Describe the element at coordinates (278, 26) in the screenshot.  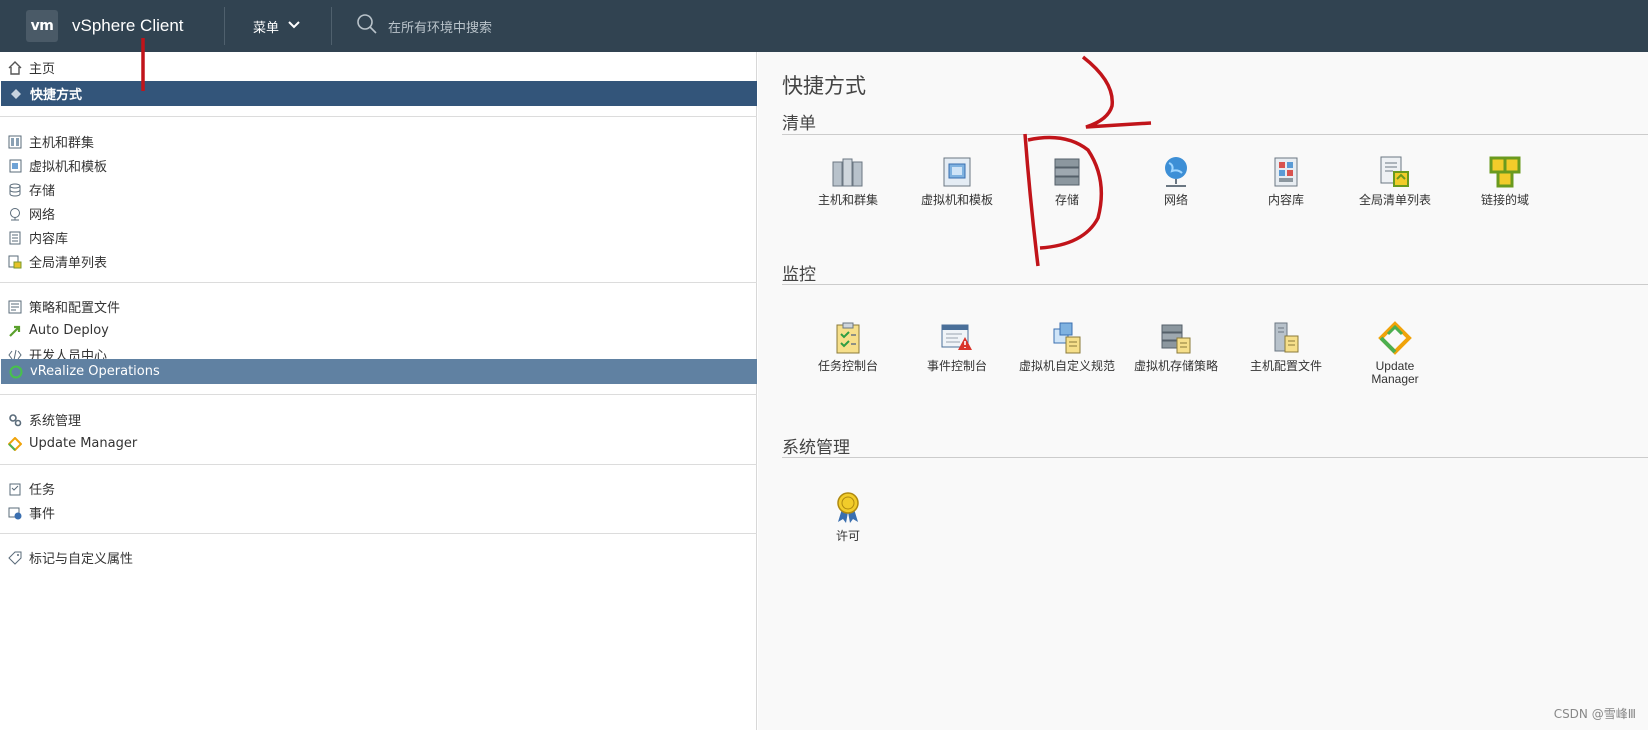
I see `menu-button: 菜单` at that location.